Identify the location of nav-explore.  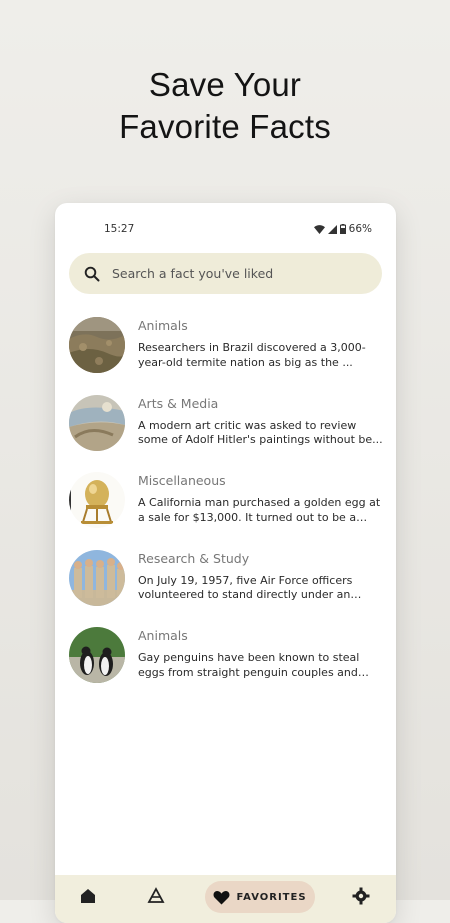
(158, 898).